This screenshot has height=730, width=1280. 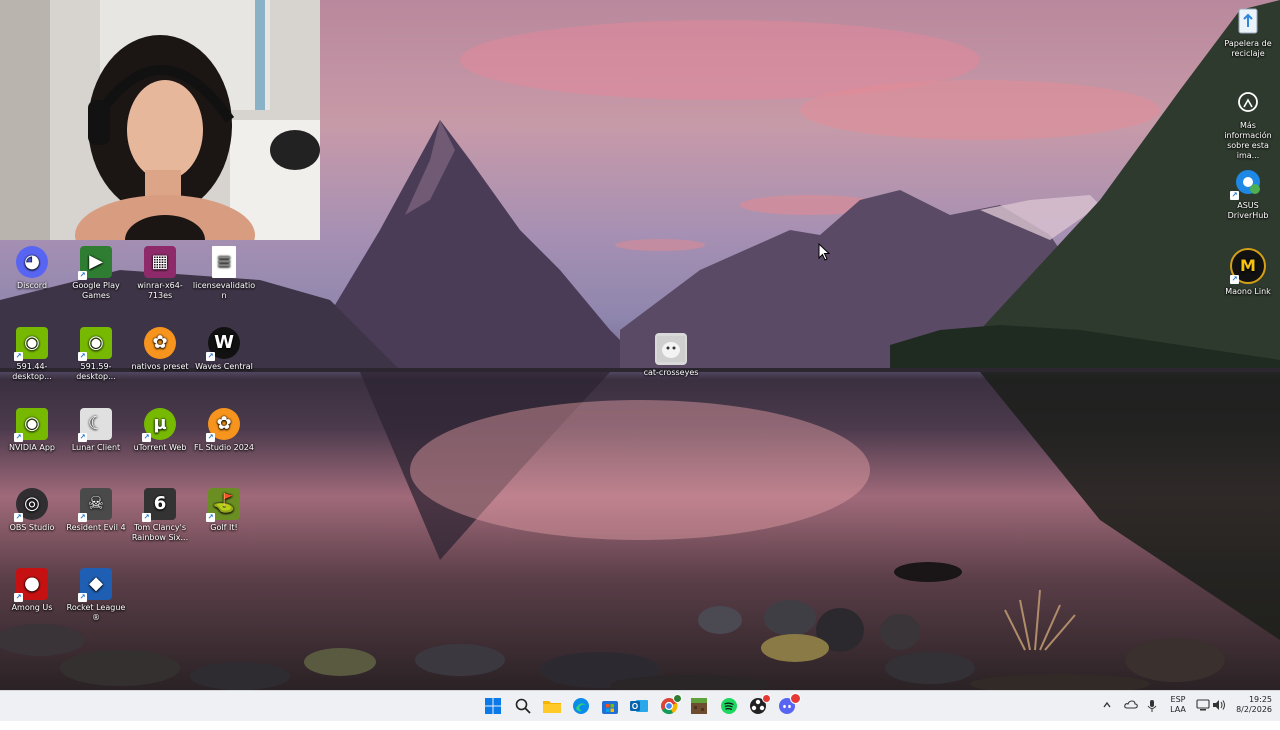 I want to click on outlook-icon: O, so click(x=639, y=706).